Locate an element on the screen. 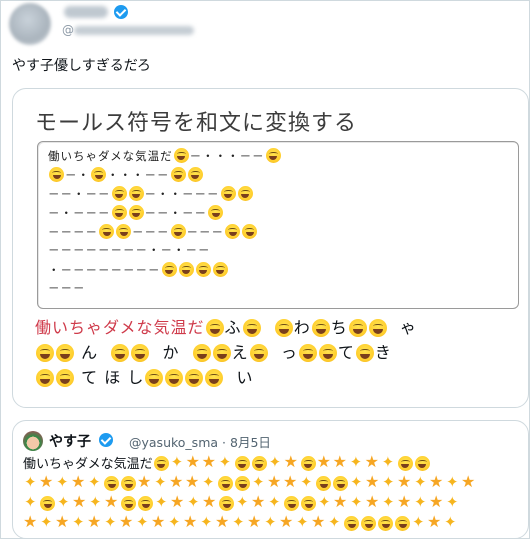 Image resolution: width=530 pixels, height=539 pixels. quoted-handle: @yasuko_sma is located at coordinates (173, 442).